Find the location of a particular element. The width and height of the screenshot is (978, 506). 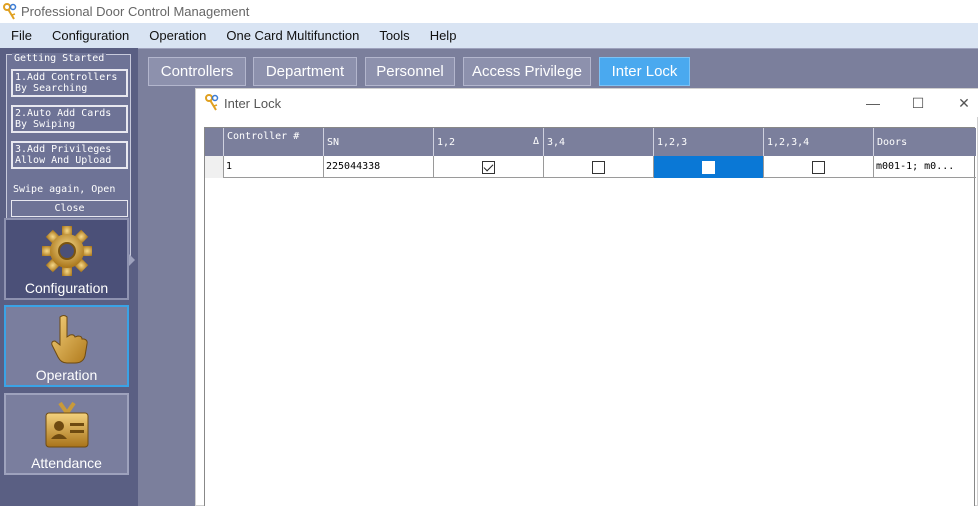

menu-operation: Operation is located at coordinates (177, 35).